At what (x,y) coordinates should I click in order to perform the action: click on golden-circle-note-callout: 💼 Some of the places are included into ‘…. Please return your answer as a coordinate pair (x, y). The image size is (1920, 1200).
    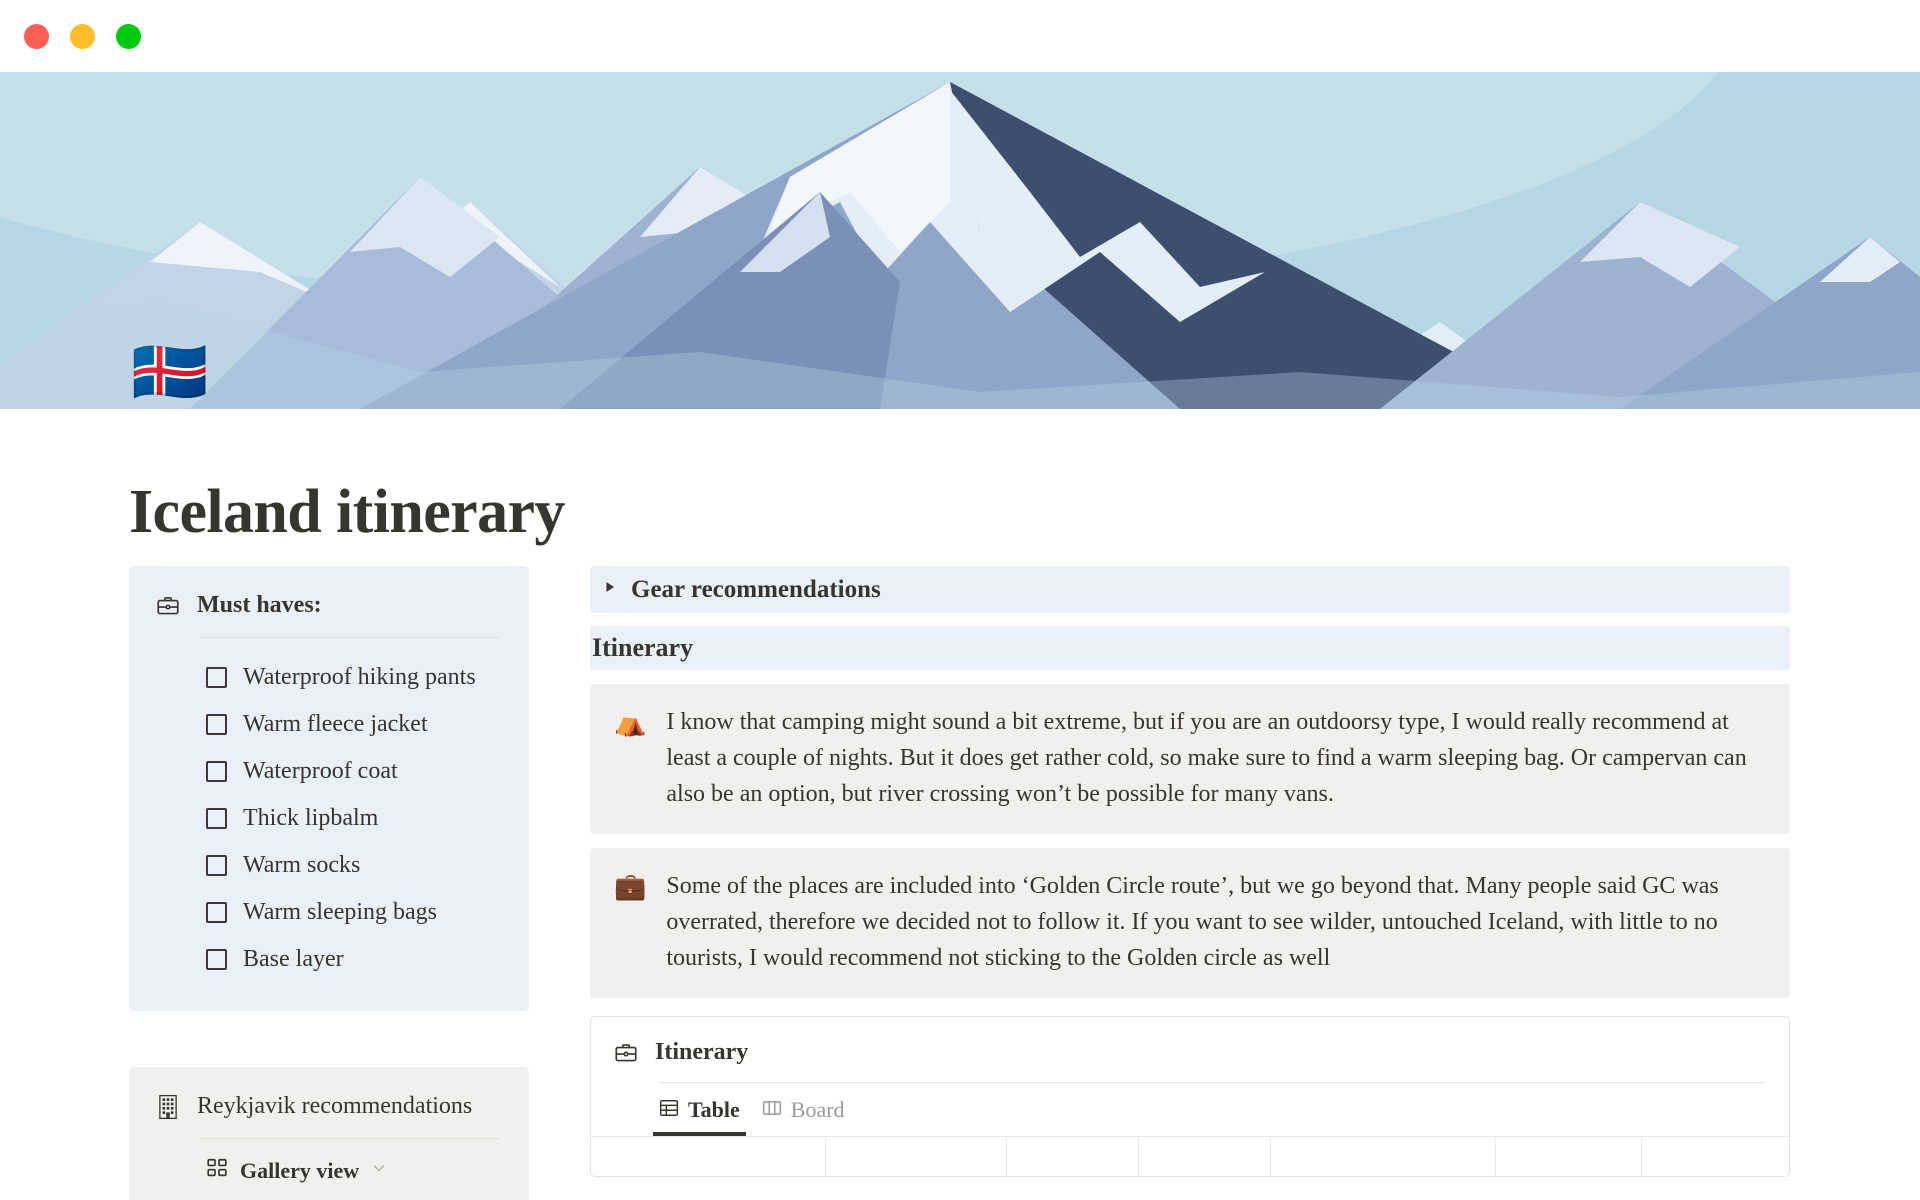
    Looking at the image, I should click on (1190, 923).